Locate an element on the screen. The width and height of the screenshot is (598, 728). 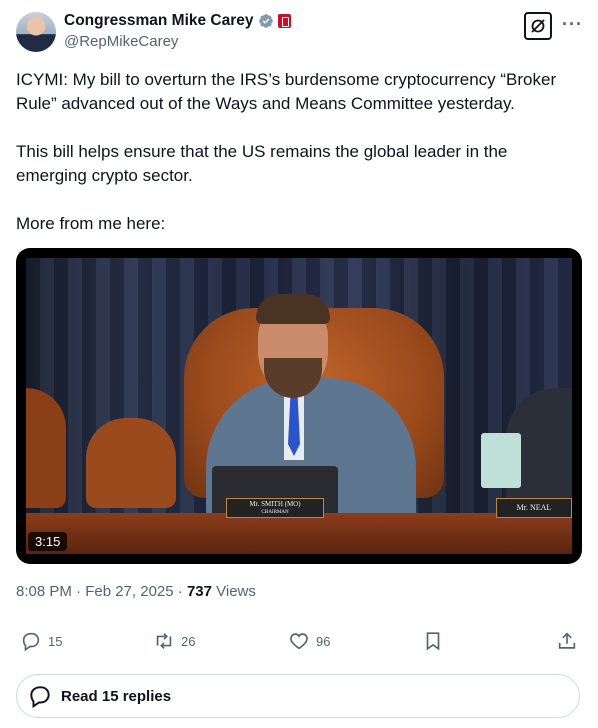
read-replies-button: Read 15 replies is located at coordinates (298, 696).